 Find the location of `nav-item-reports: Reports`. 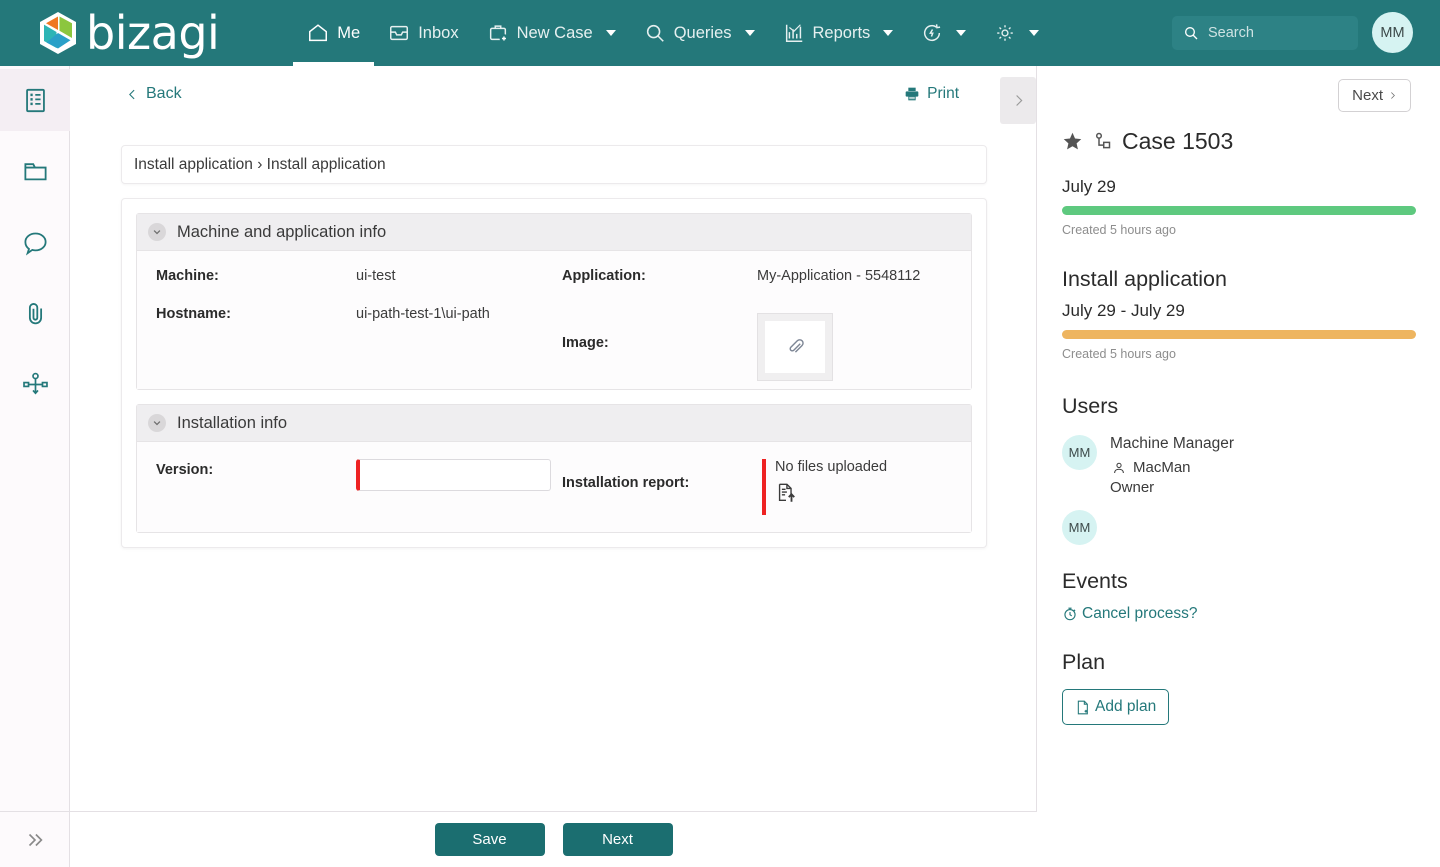

nav-item-reports: Reports is located at coordinates (838, 33).